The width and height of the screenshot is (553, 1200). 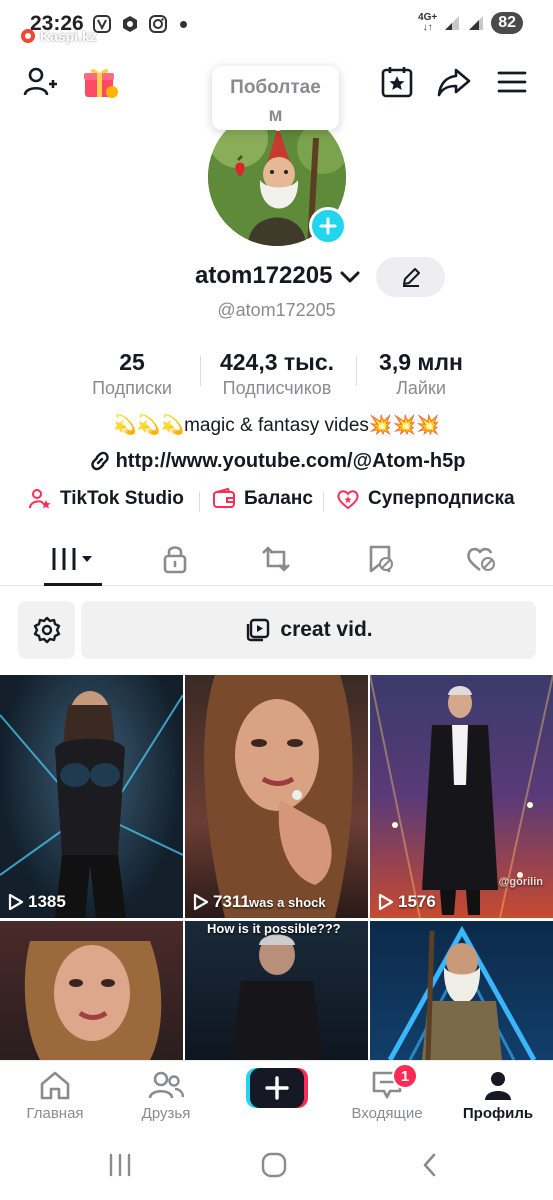 I want to click on home-system-button, so click(x=274, y=1165).